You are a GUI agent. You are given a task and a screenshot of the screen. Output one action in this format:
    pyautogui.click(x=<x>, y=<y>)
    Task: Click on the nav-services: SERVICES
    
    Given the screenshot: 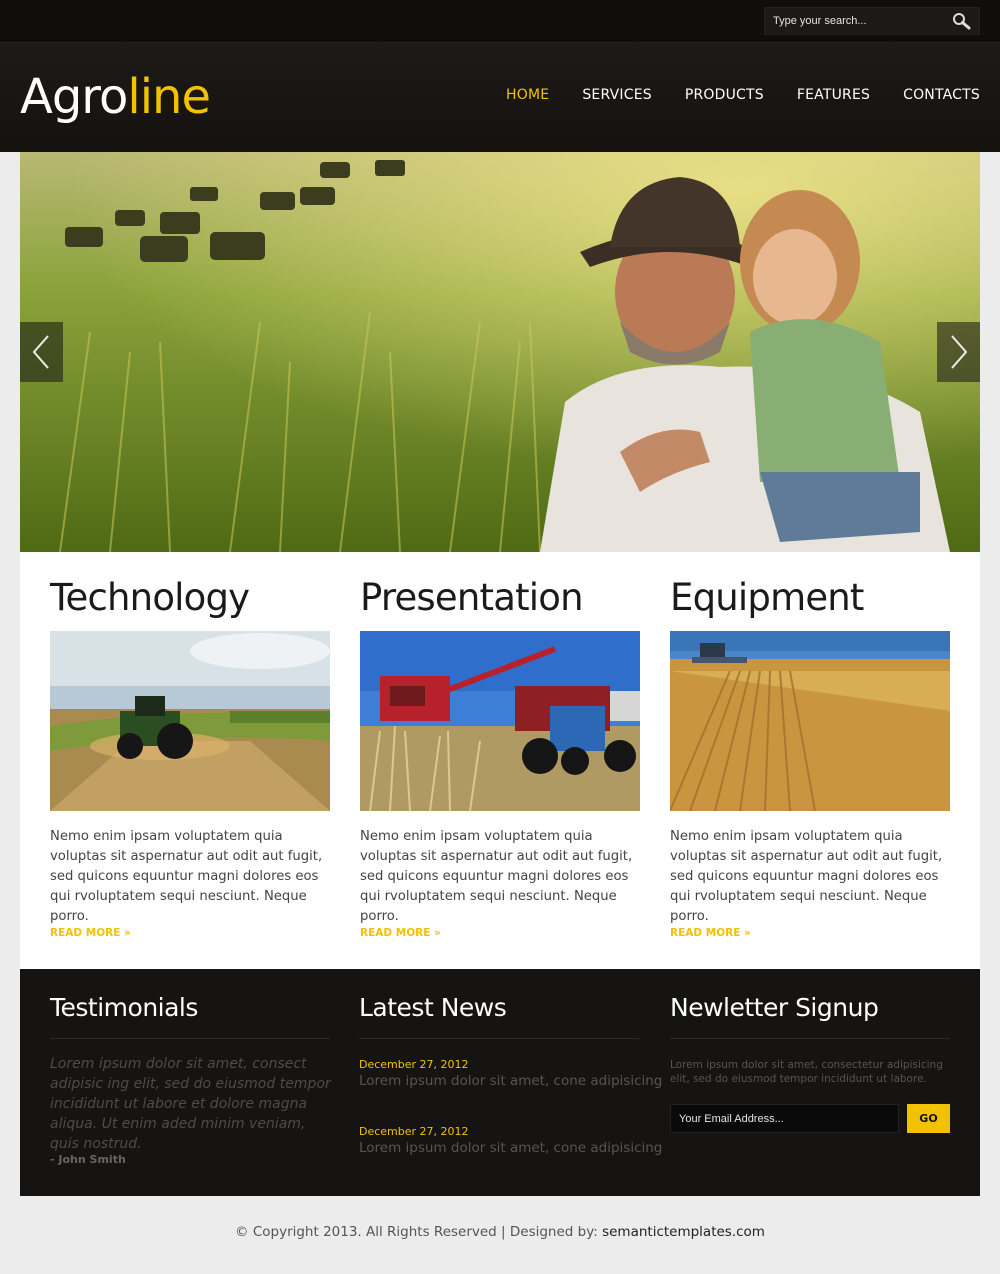 What is the action you would take?
    pyautogui.click(x=617, y=95)
    